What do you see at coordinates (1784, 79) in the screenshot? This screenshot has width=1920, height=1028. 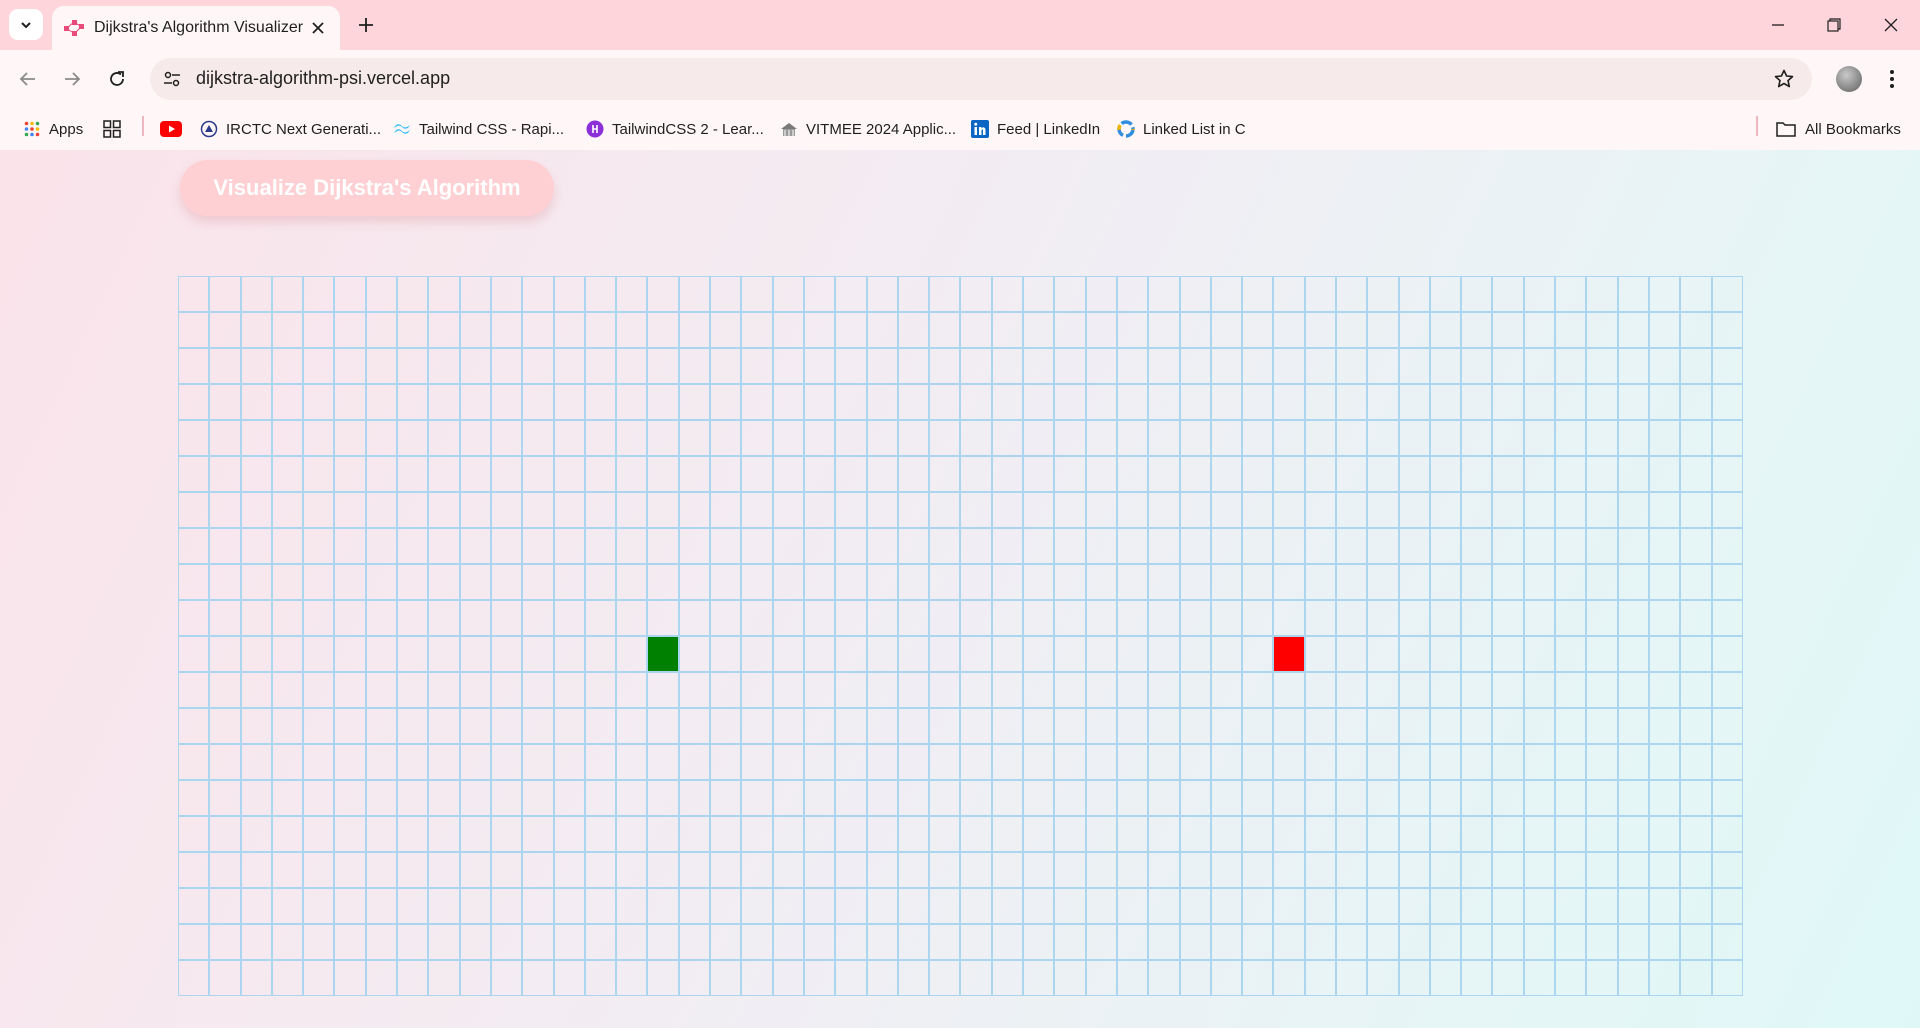 I see `bookmark-star-icon` at bounding box center [1784, 79].